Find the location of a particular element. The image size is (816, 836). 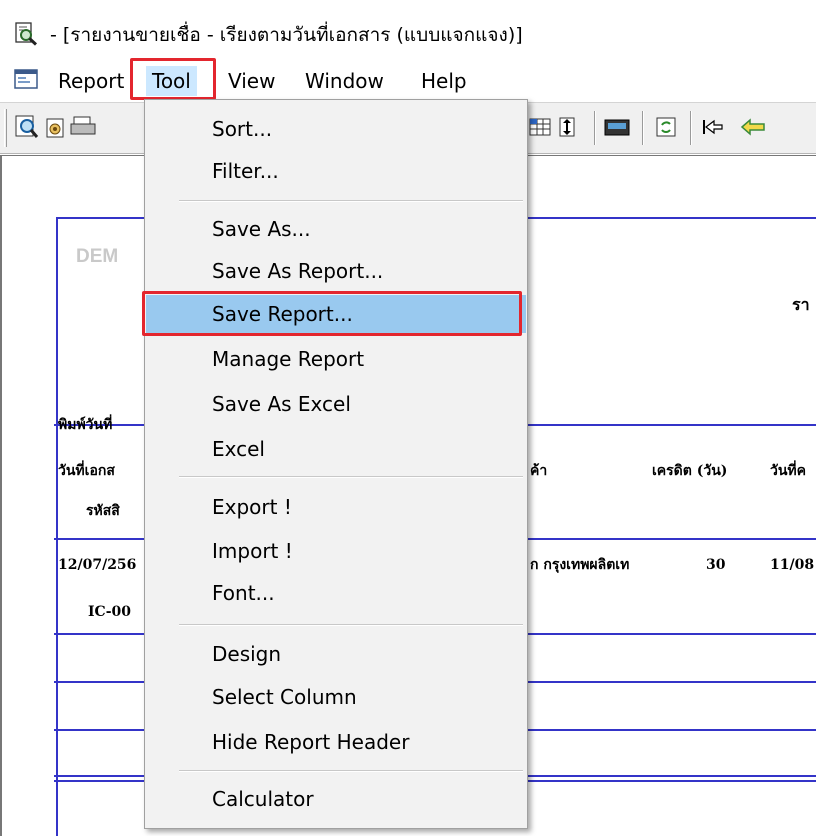

menu-item-export: Export ! is located at coordinates (336, 507).